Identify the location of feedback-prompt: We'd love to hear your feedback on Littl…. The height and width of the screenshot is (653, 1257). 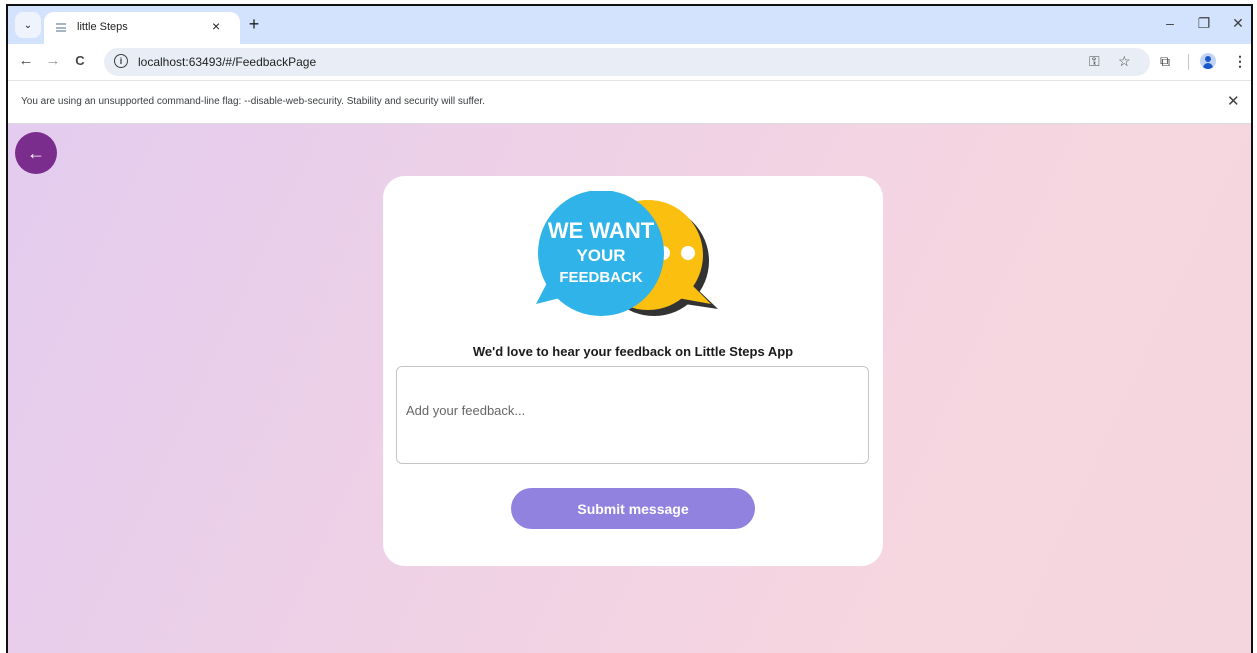
(633, 351).